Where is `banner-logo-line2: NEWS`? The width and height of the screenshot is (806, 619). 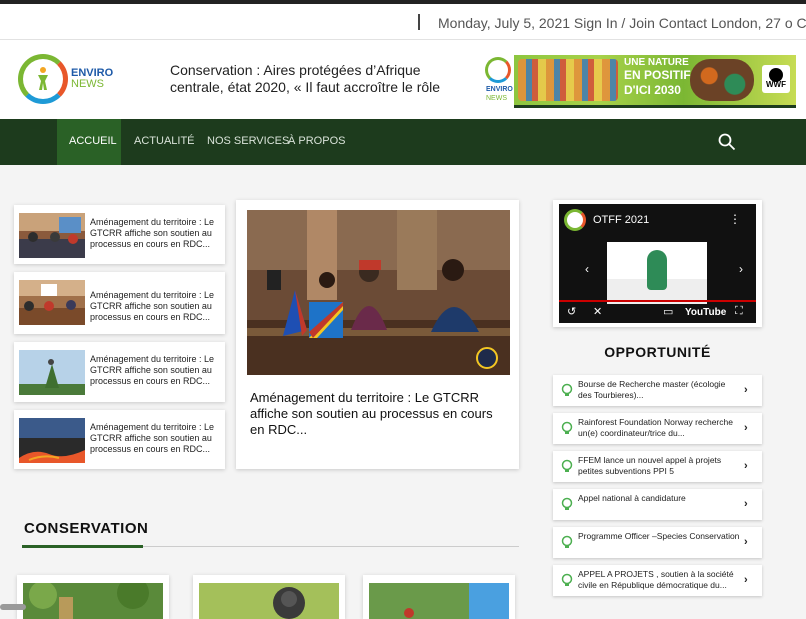
banner-logo-line2: NEWS is located at coordinates (496, 98).